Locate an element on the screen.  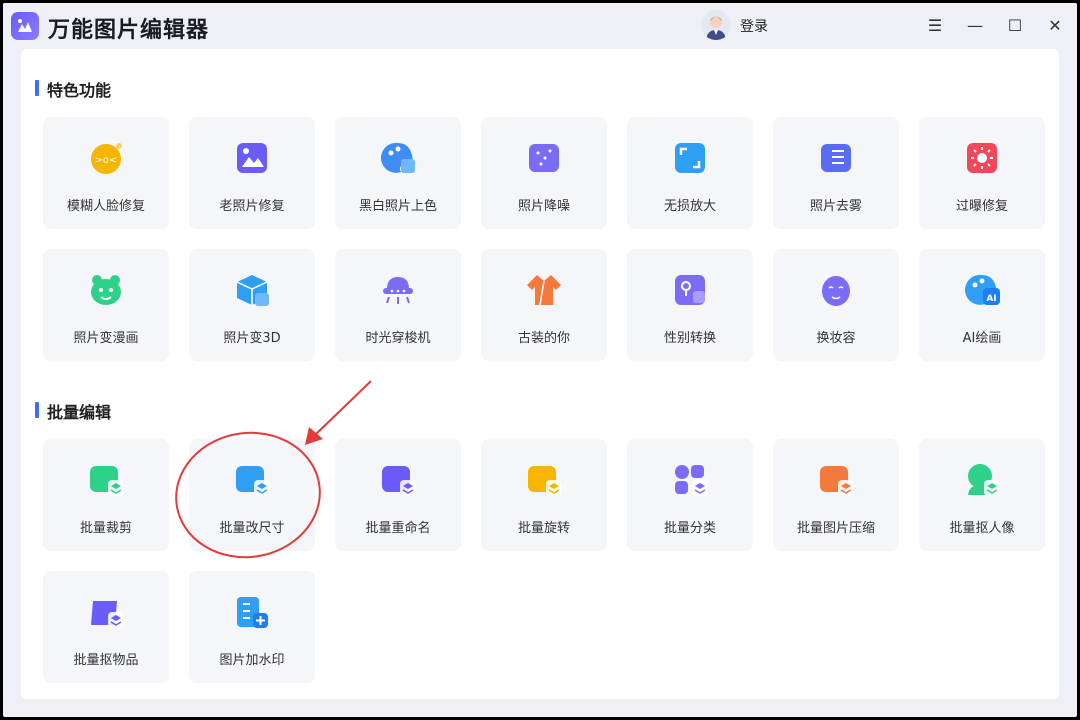
feature-card: 照片变漫画 is located at coordinates (106, 305).